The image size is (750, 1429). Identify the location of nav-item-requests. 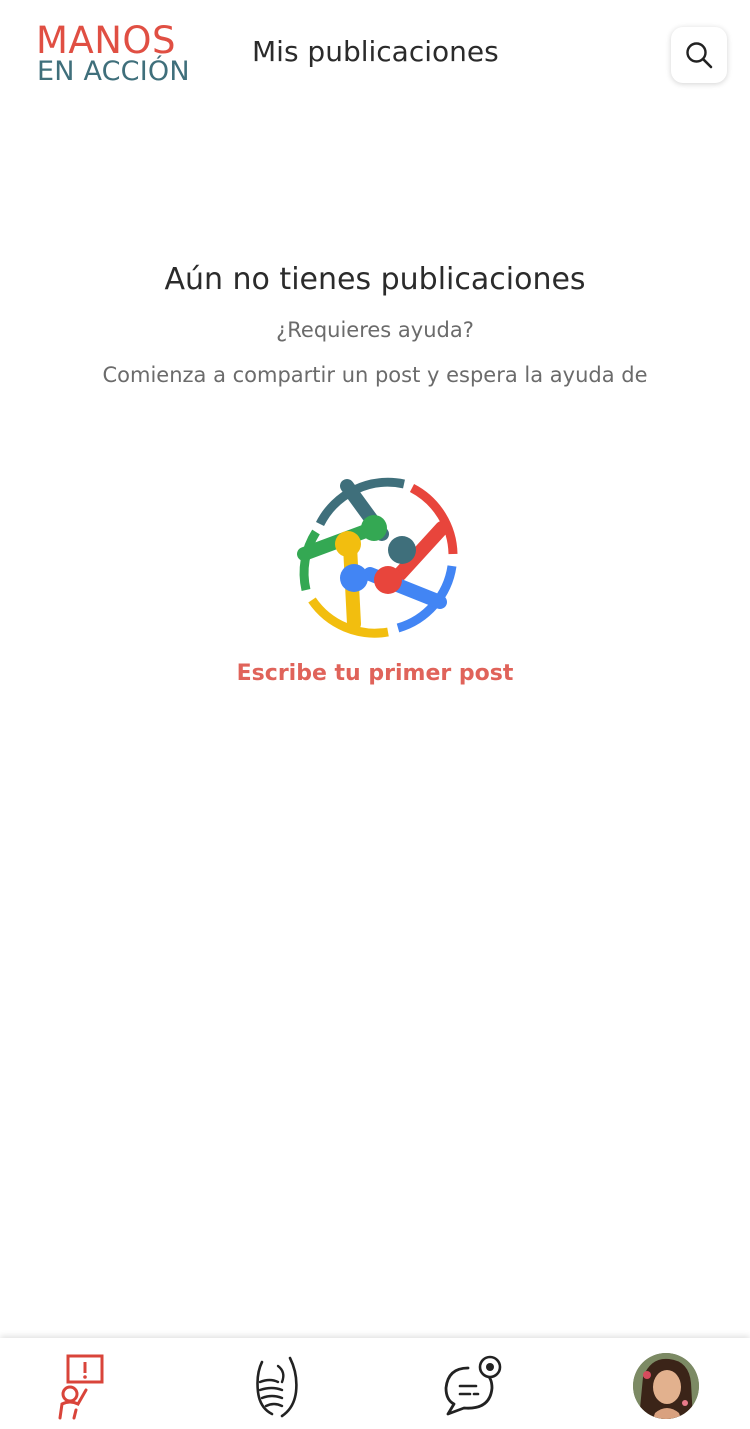
(85, 1386).